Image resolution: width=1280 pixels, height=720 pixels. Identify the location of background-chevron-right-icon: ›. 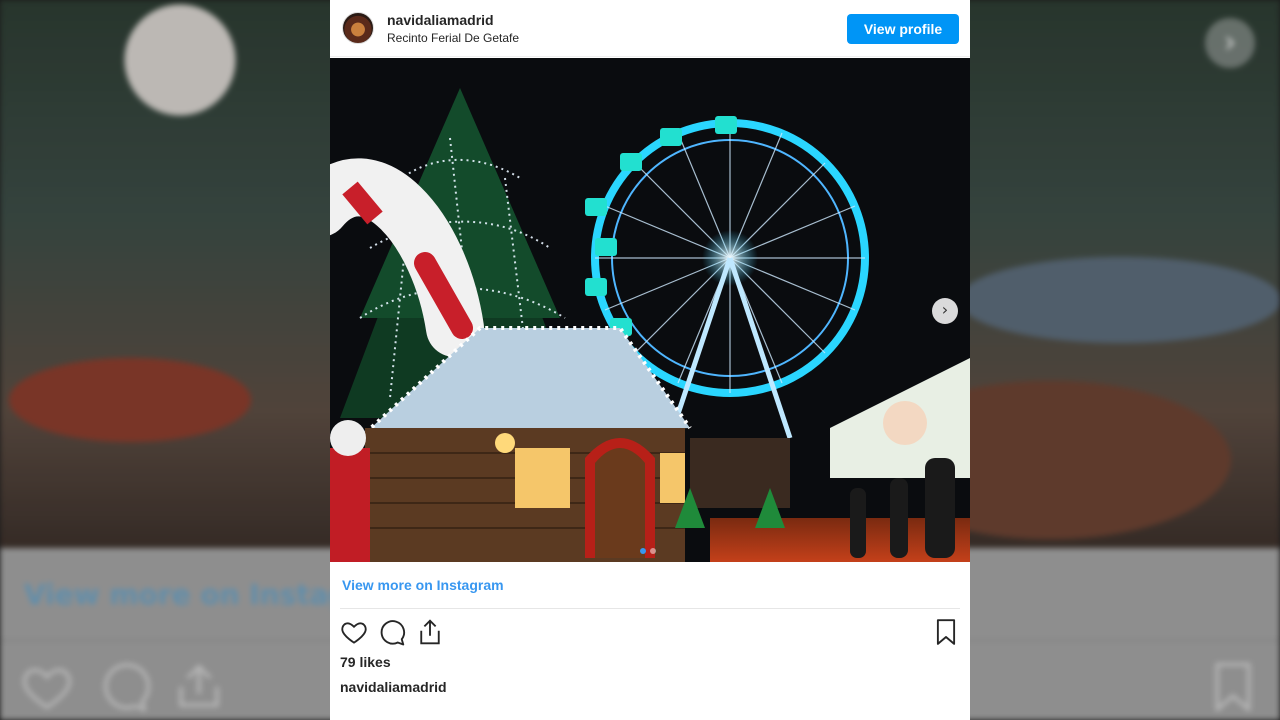
(1230, 43).